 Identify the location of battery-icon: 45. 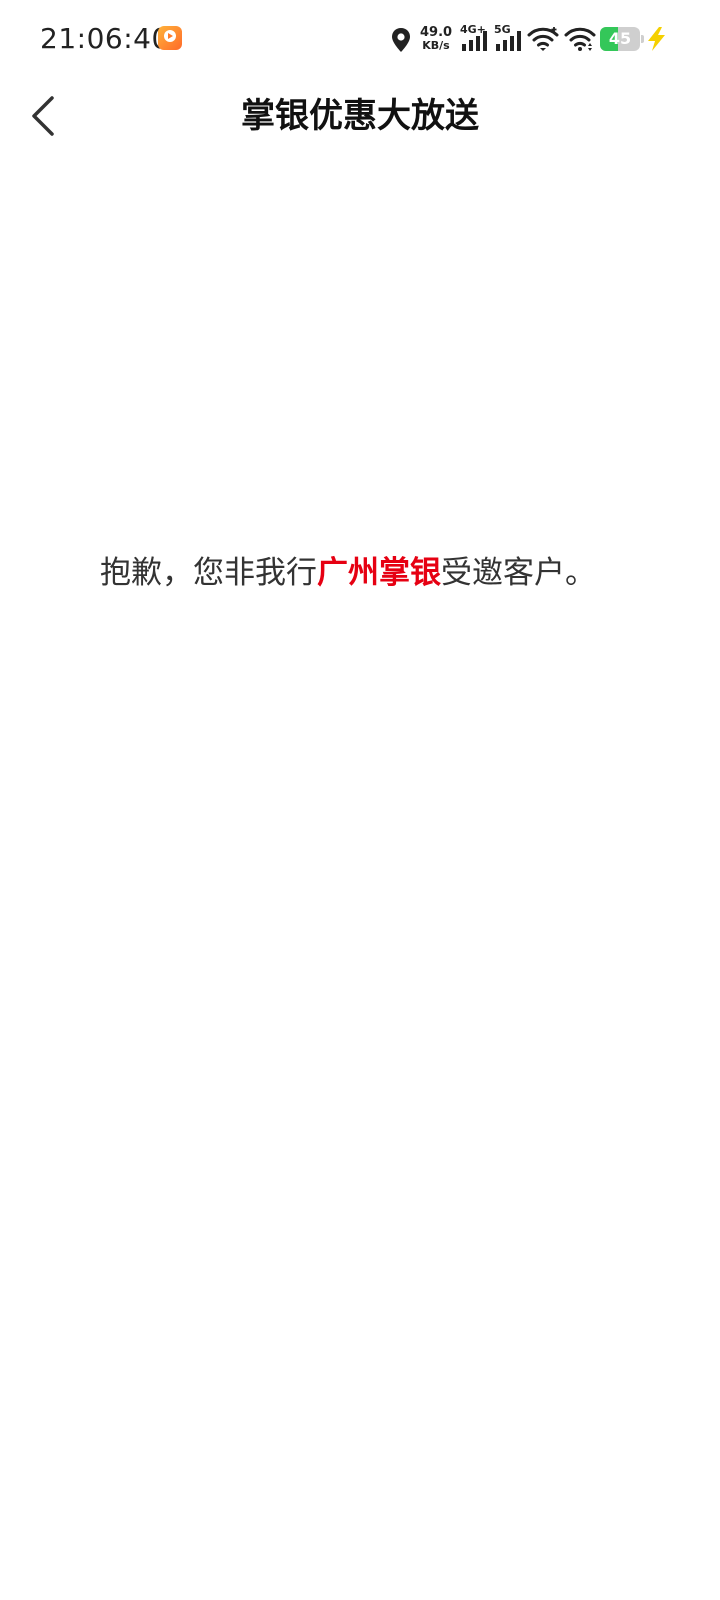
(620, 39).